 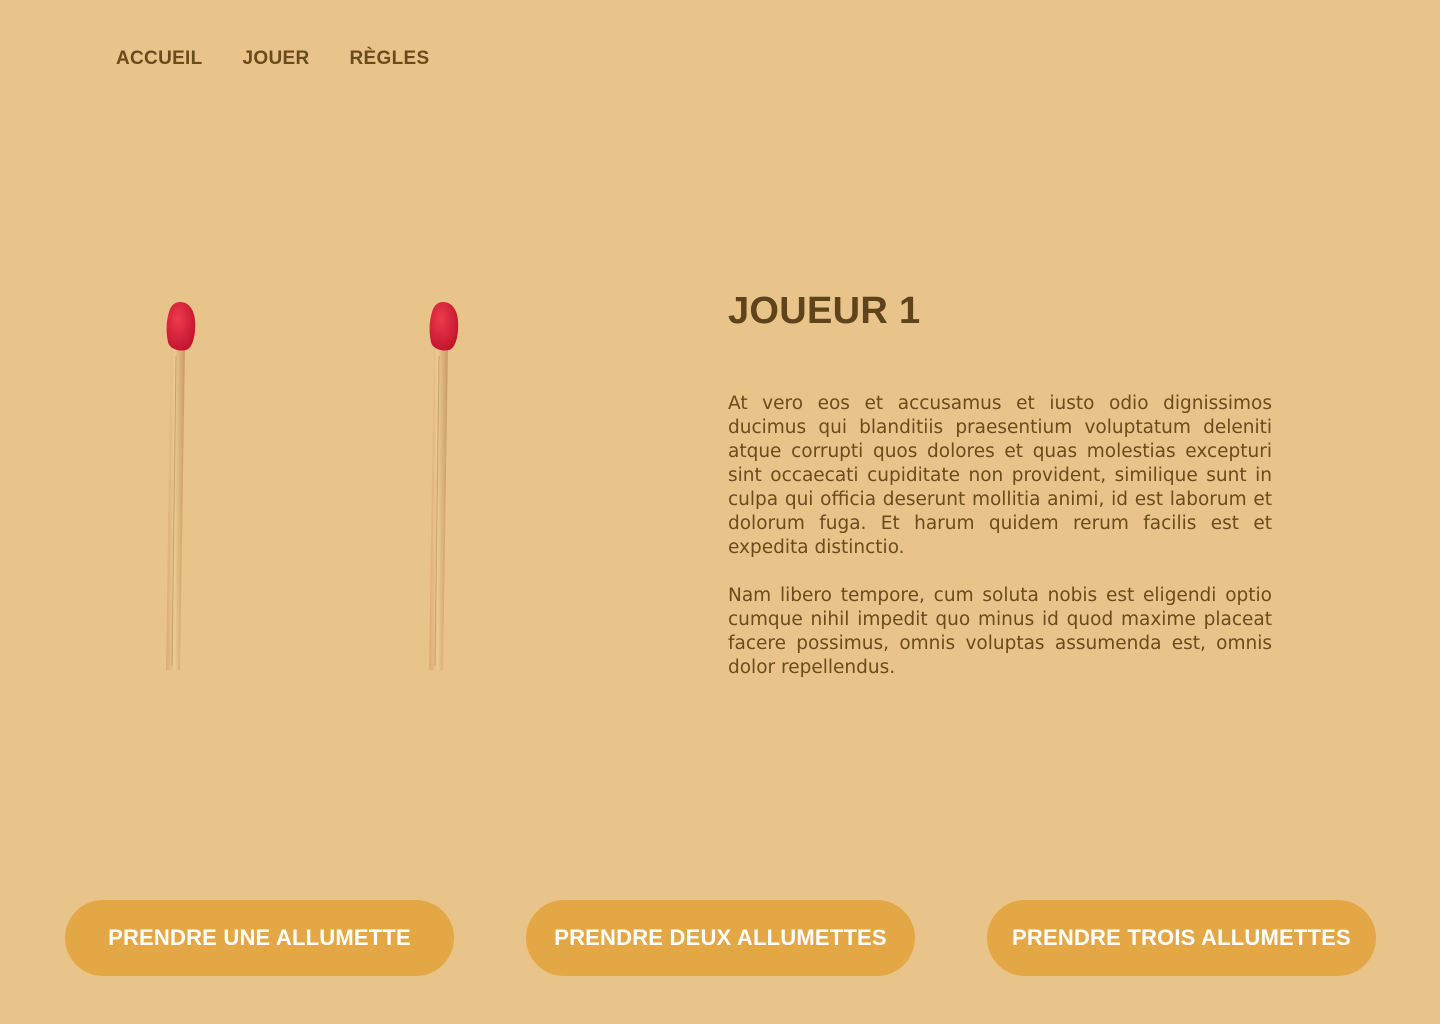 I want to click on player-title: JOUEUR 1, so click(x=824, y=311).